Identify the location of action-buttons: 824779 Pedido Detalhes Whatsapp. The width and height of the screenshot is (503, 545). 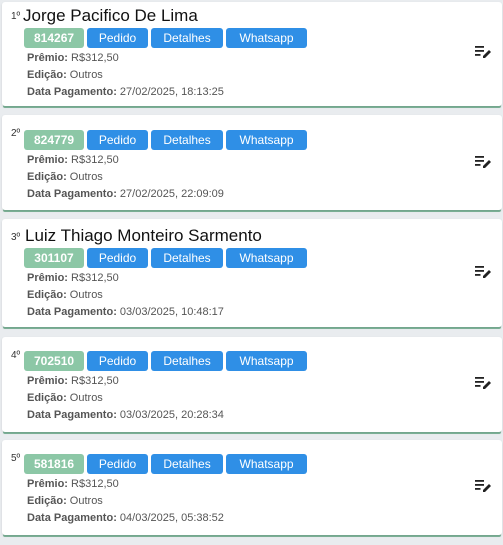
(166, 140).